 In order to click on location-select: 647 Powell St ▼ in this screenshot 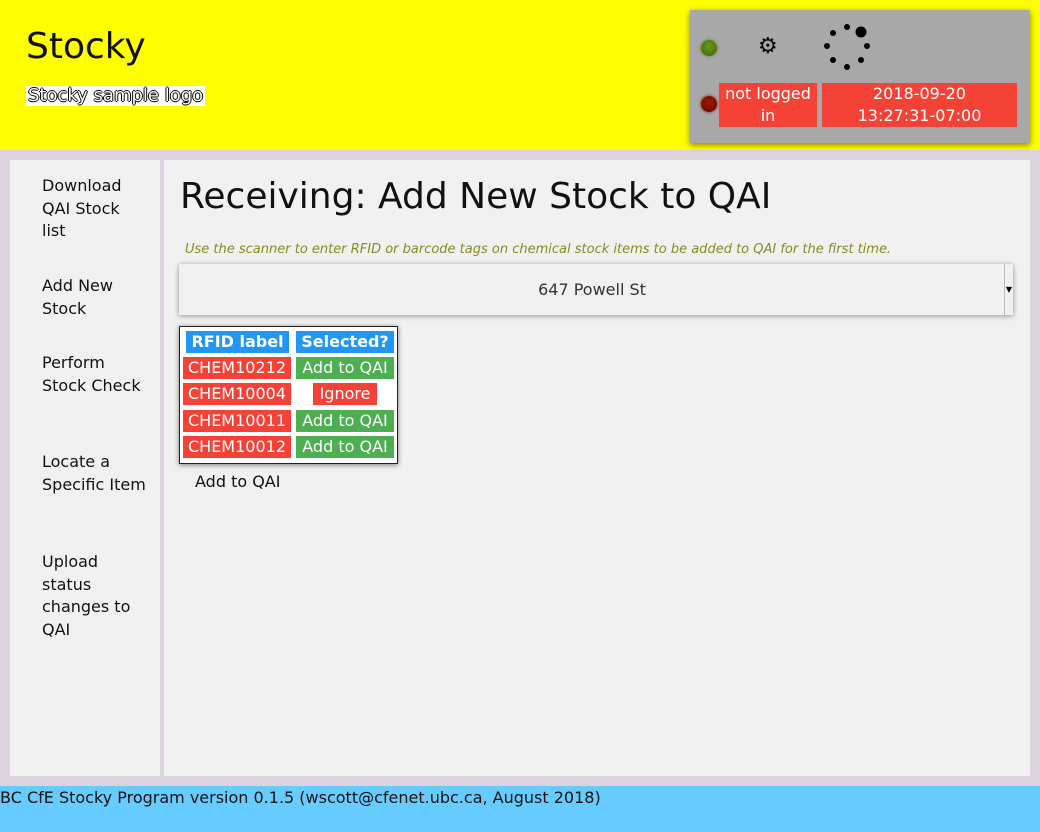, I will do `click(596, 289)`.